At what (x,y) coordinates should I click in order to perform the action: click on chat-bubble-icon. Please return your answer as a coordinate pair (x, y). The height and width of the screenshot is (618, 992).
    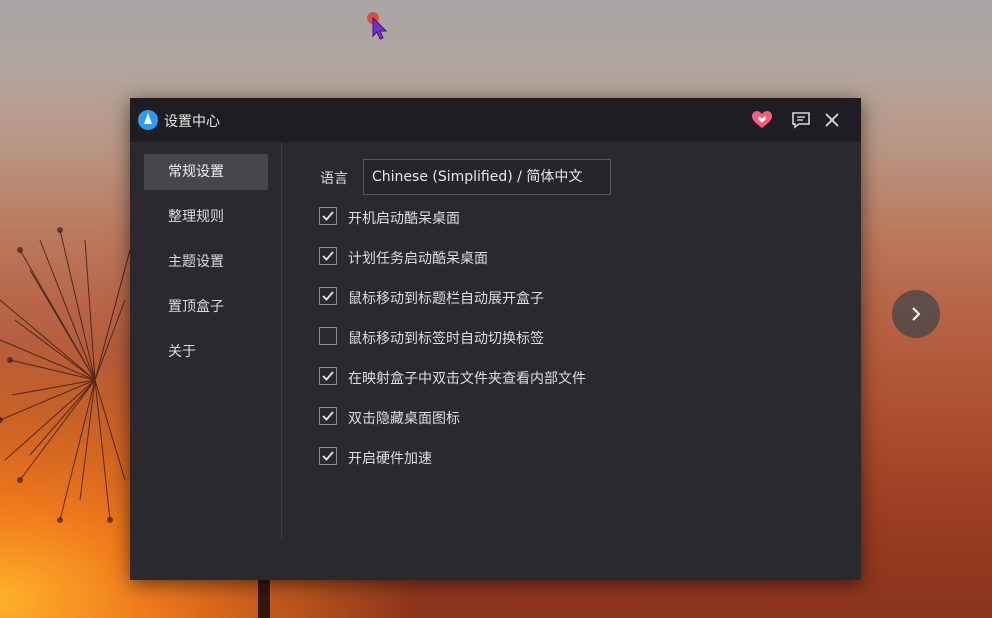
    Looking at the image, I should click on (801, 120).